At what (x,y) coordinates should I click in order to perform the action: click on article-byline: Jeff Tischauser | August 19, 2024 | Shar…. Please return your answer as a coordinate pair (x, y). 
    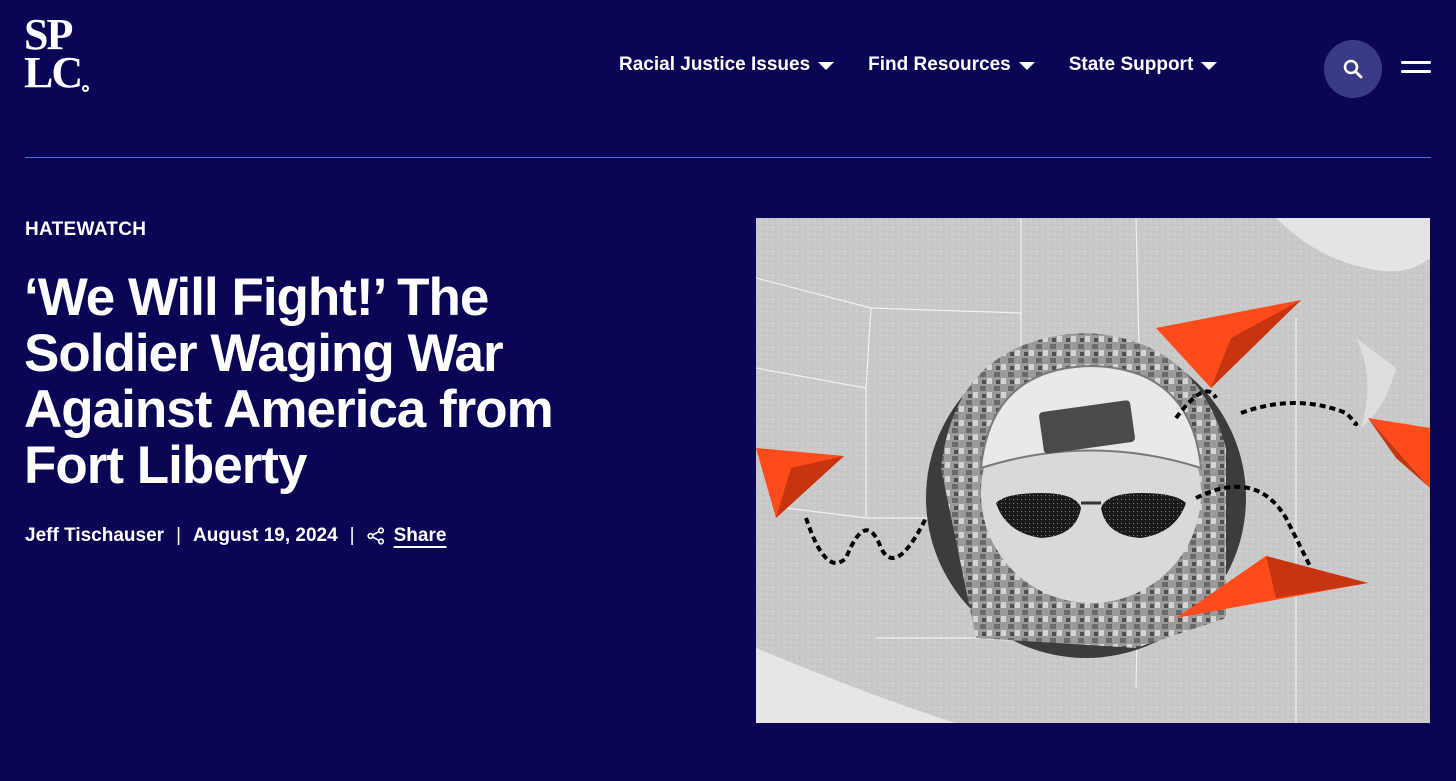
    Looking at the image, I should click on (235, 536).